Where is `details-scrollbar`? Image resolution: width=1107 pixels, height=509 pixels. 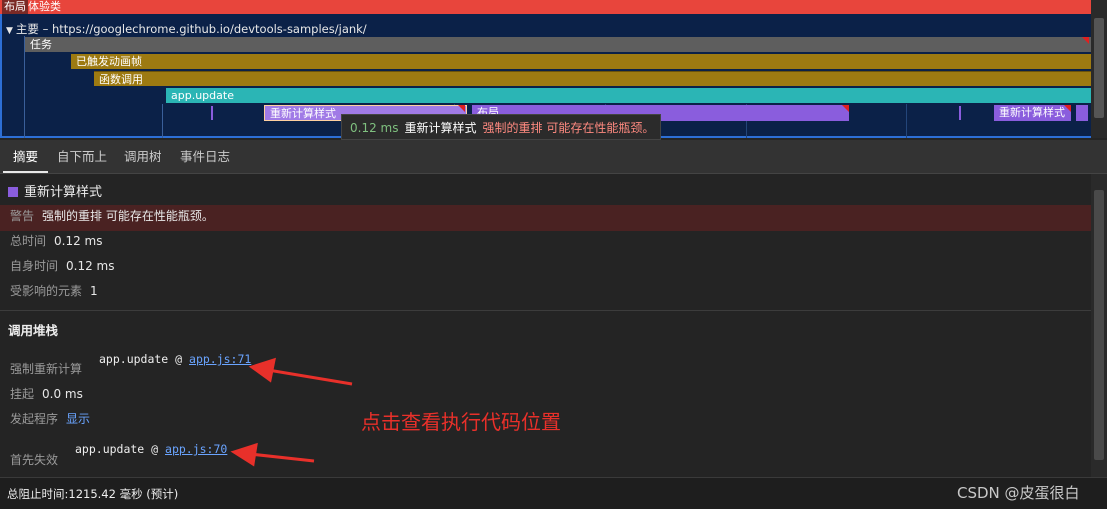
details-scrollbar is located at coordinates (1099, 325).